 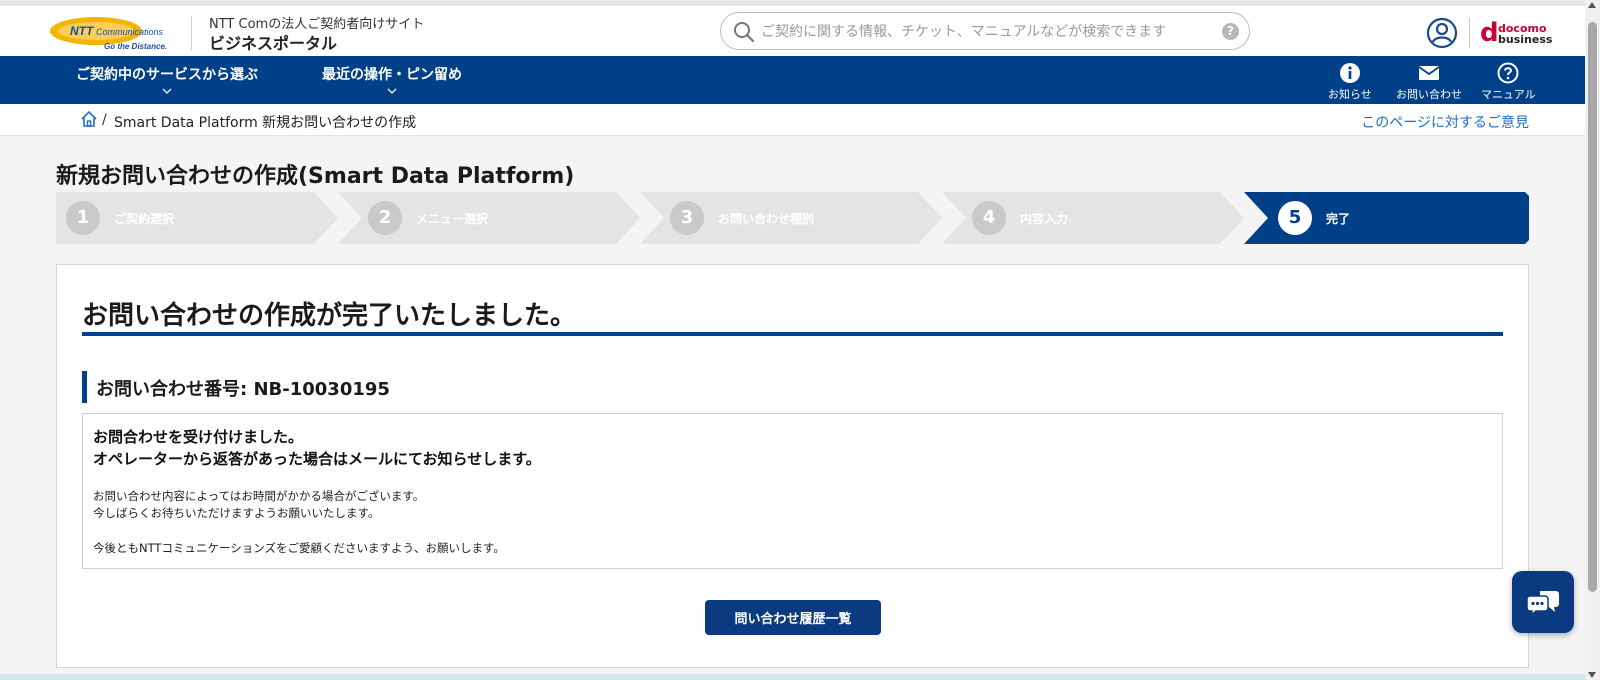 What do you see at coordinates (1093, 218) in the screenshot?
I see `step-4: 4 内容入力` at bounding box center [1093, 218].